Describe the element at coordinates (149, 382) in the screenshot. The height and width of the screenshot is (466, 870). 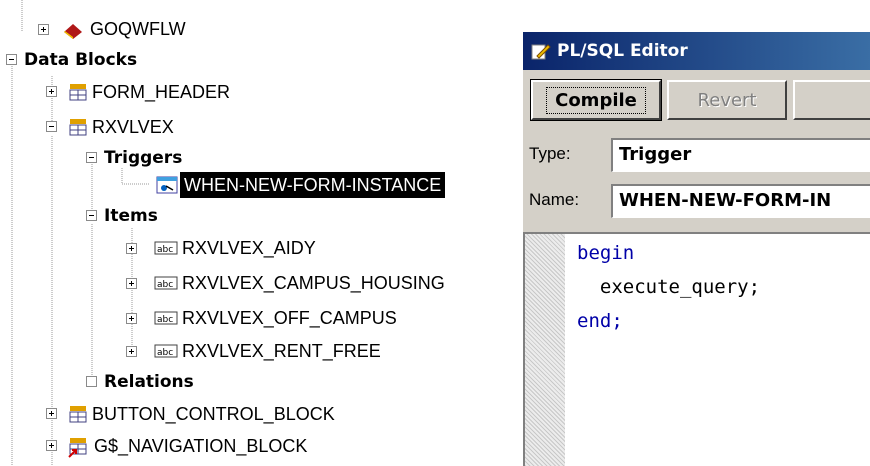
I see `tree-node-label: Relations` at that location.